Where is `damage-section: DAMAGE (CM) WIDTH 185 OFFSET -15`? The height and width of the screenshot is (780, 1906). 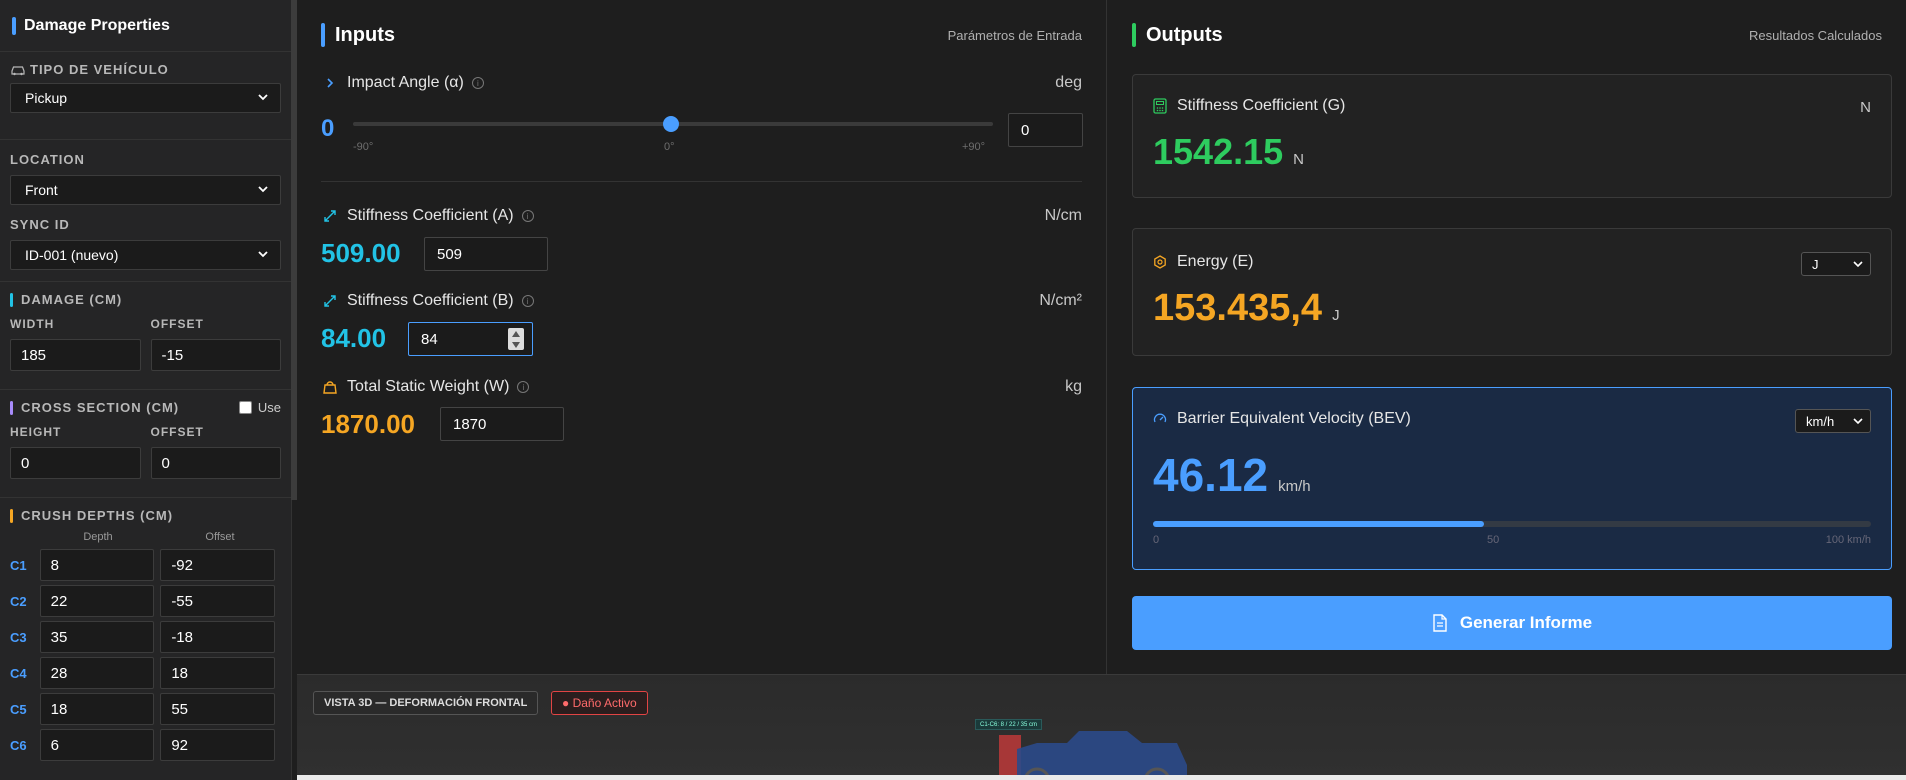 damage-section: DAMAGE (CM) WIDTH 185 OFFSET -15 is located at coordinates (145, 336).